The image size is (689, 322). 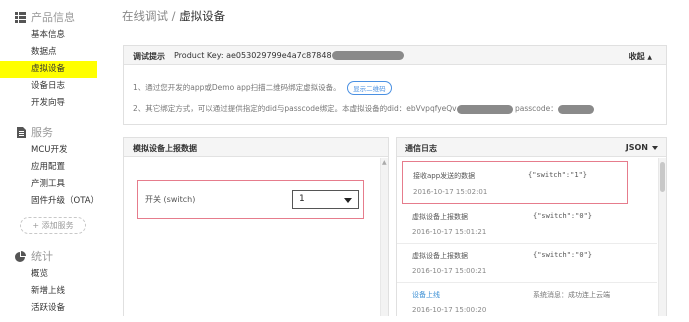 I want to click on breadcrumb: 在线调试 / 虚拟设备, so click(x=173, y=16).